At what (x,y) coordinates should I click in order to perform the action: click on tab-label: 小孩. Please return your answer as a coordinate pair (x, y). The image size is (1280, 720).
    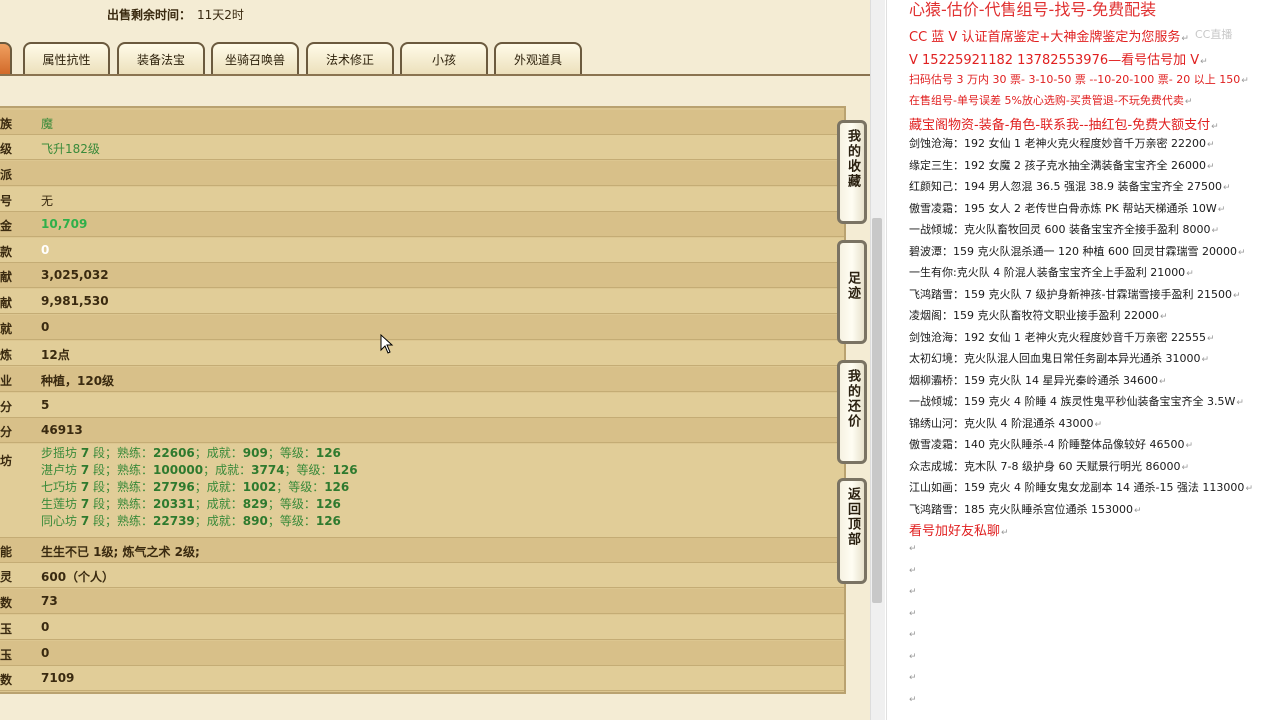
    Looking at the image, I should click on (443, 59).